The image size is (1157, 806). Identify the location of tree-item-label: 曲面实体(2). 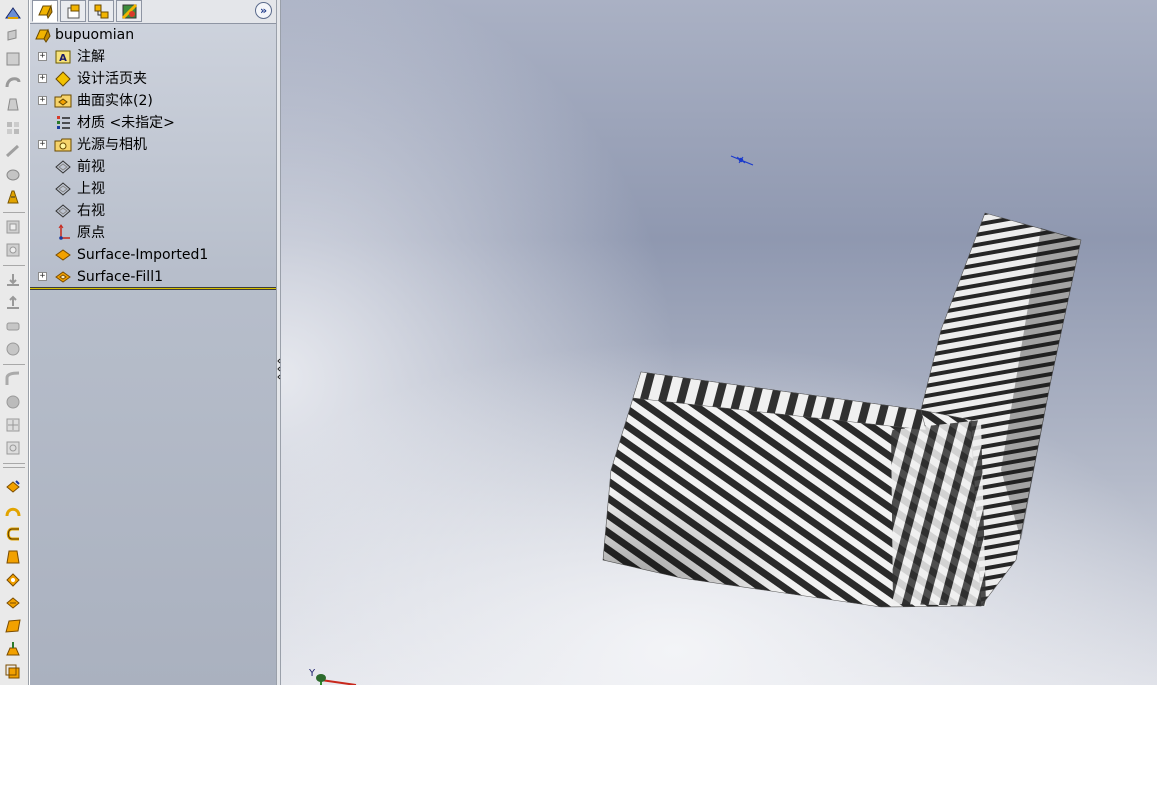
(115, 101).